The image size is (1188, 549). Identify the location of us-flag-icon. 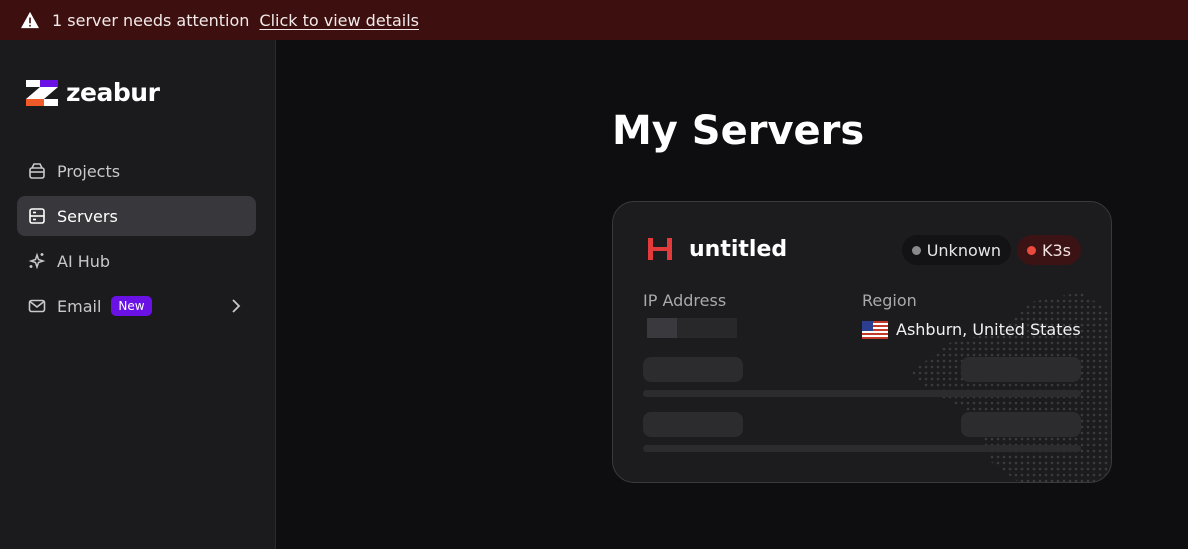
(875, 329).